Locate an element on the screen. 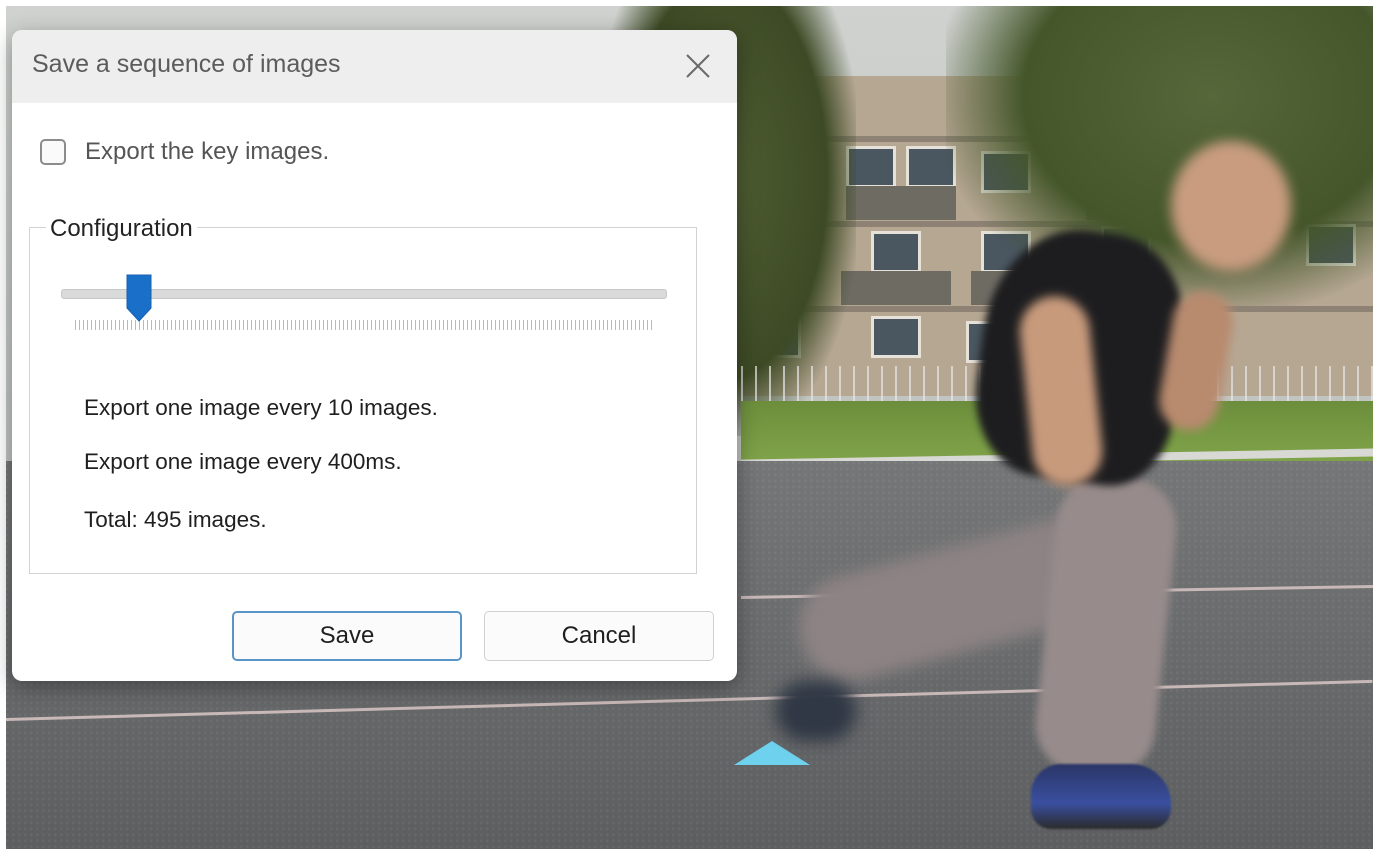 The image size is (1373, 849). close-button is located at coordinates (698, 66).